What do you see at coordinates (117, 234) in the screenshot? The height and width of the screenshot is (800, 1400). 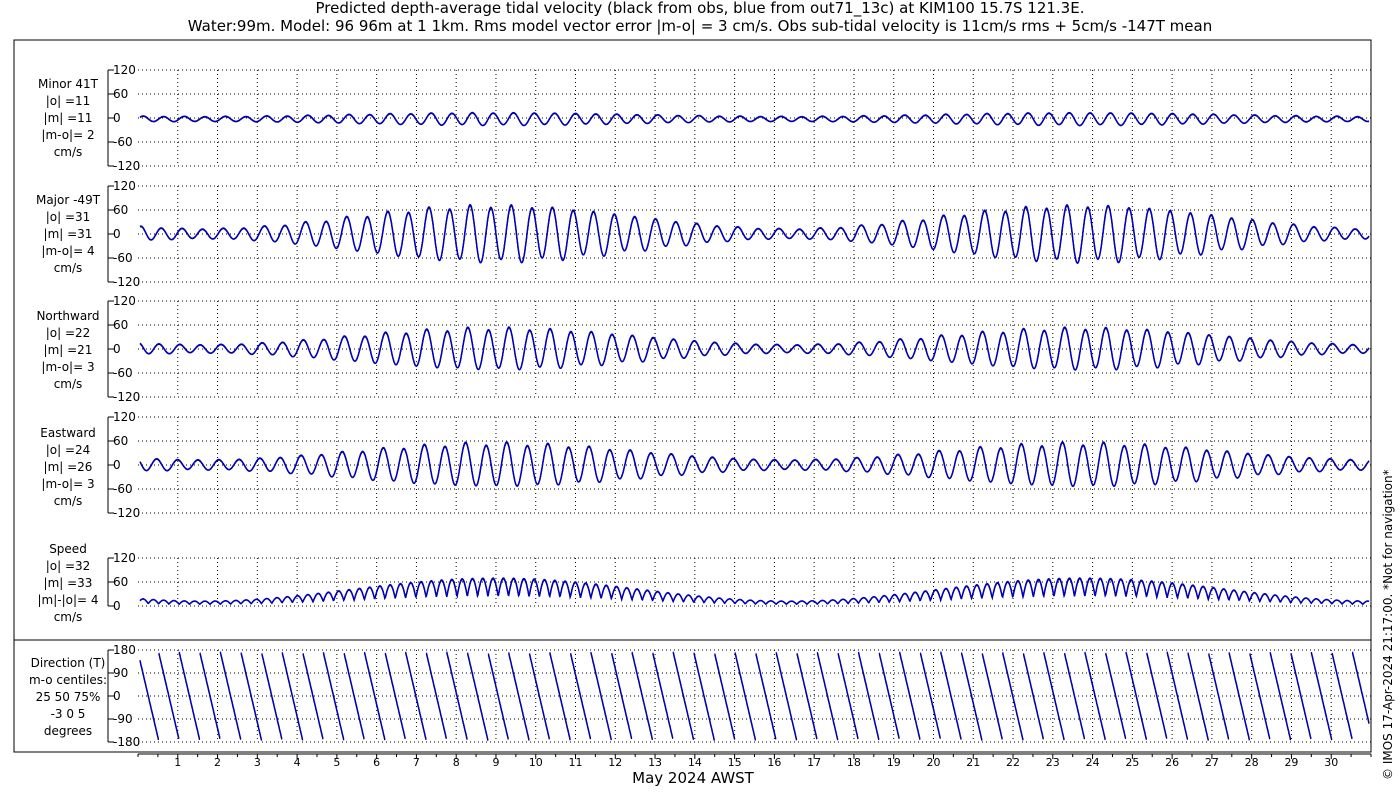 I see `y-tick-label-major-2: 0` at bounding box center [117, 234].